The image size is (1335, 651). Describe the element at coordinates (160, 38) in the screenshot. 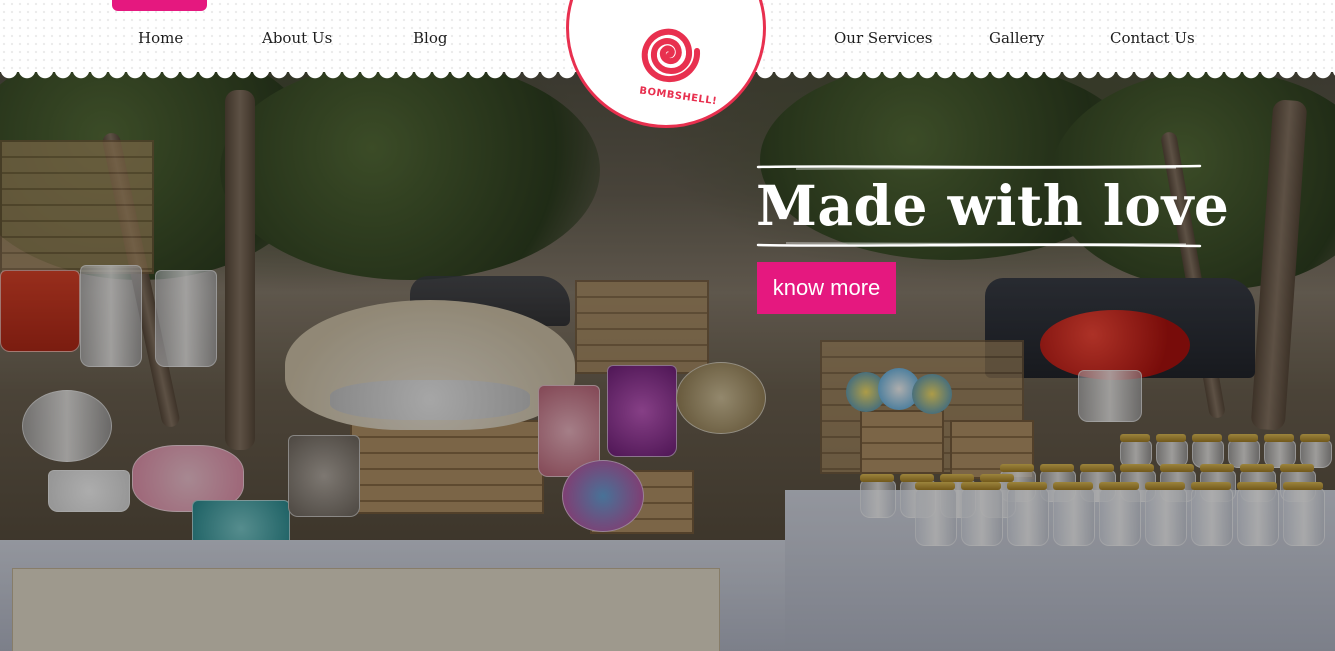

I see `nav-home: Home` at that location.